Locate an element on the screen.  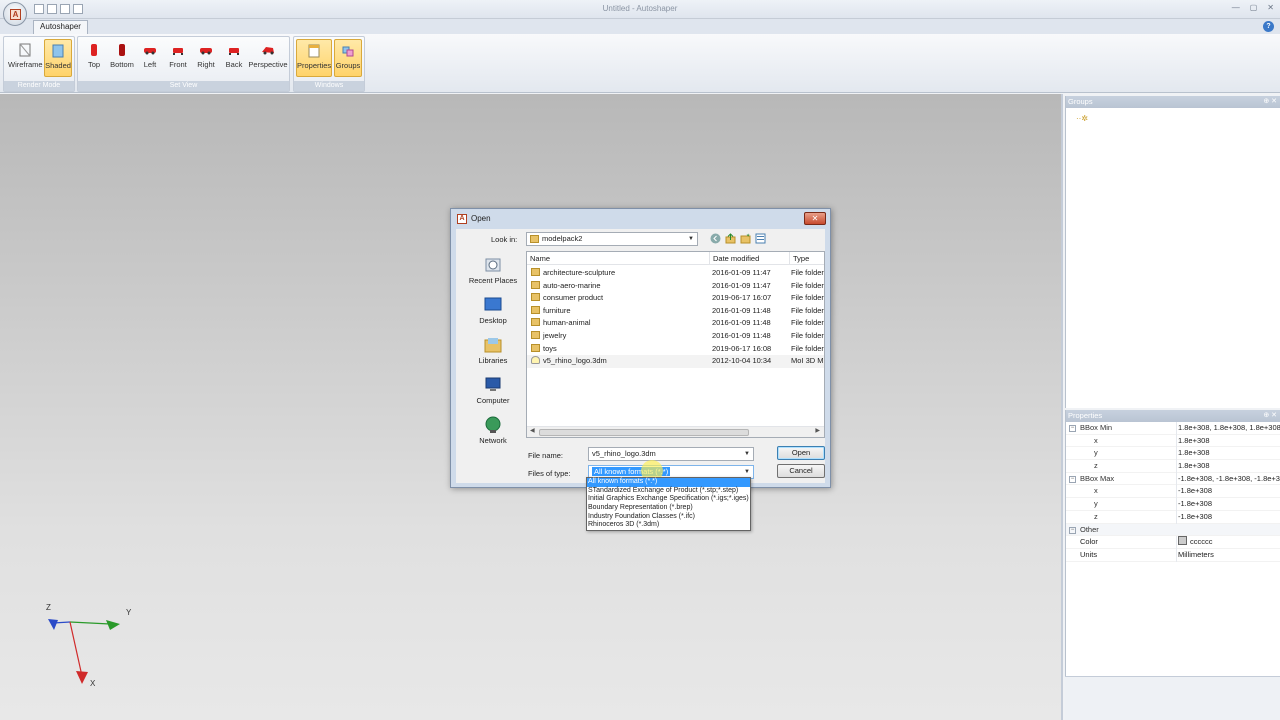
look-in-value: modelpack2 is located at coordinates (562, 238).